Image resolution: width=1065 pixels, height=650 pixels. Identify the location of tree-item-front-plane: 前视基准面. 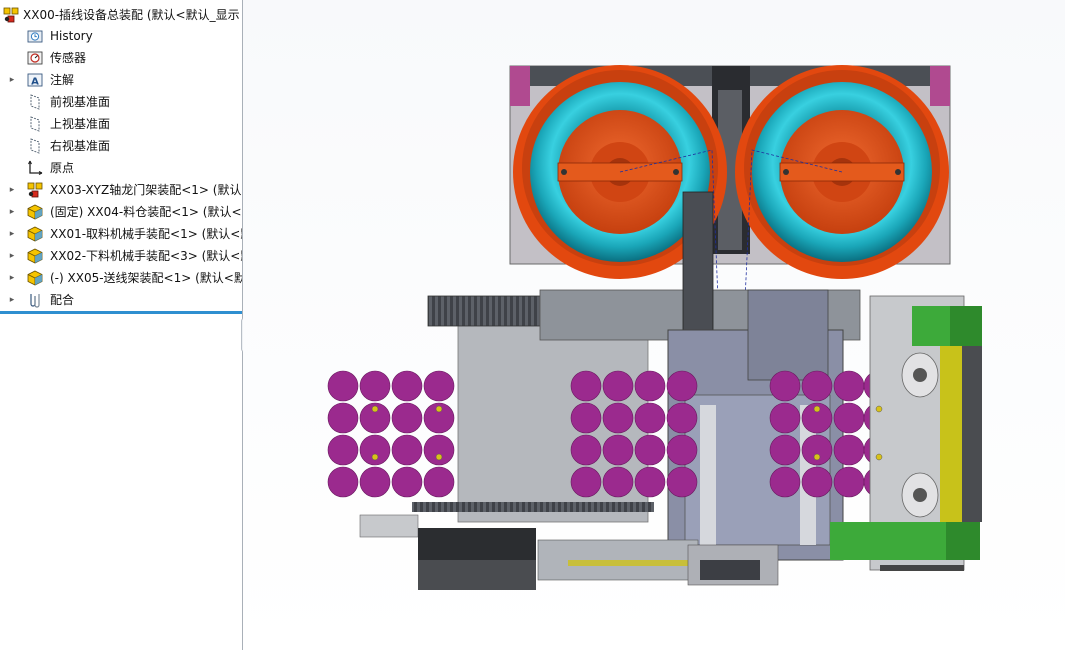
(121, 102).